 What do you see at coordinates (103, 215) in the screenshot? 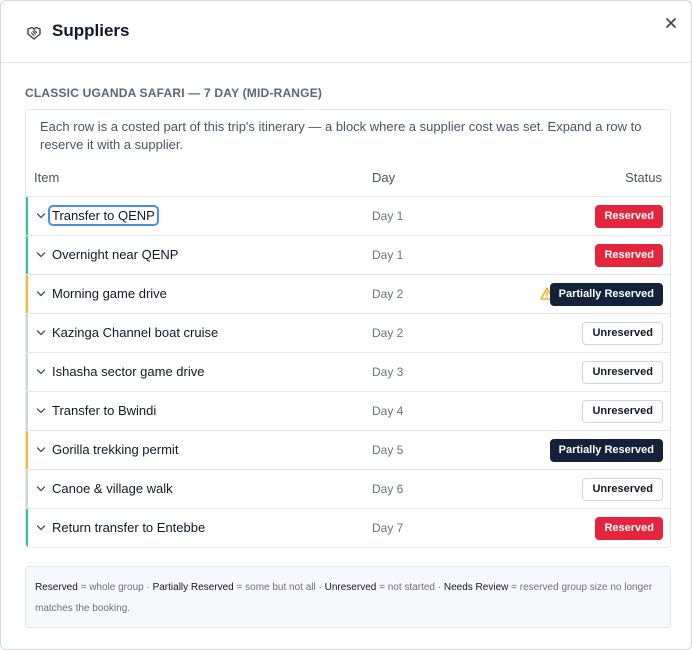
I see `row-item-name: Transfer to QENP` at bounding box center [103, 215].